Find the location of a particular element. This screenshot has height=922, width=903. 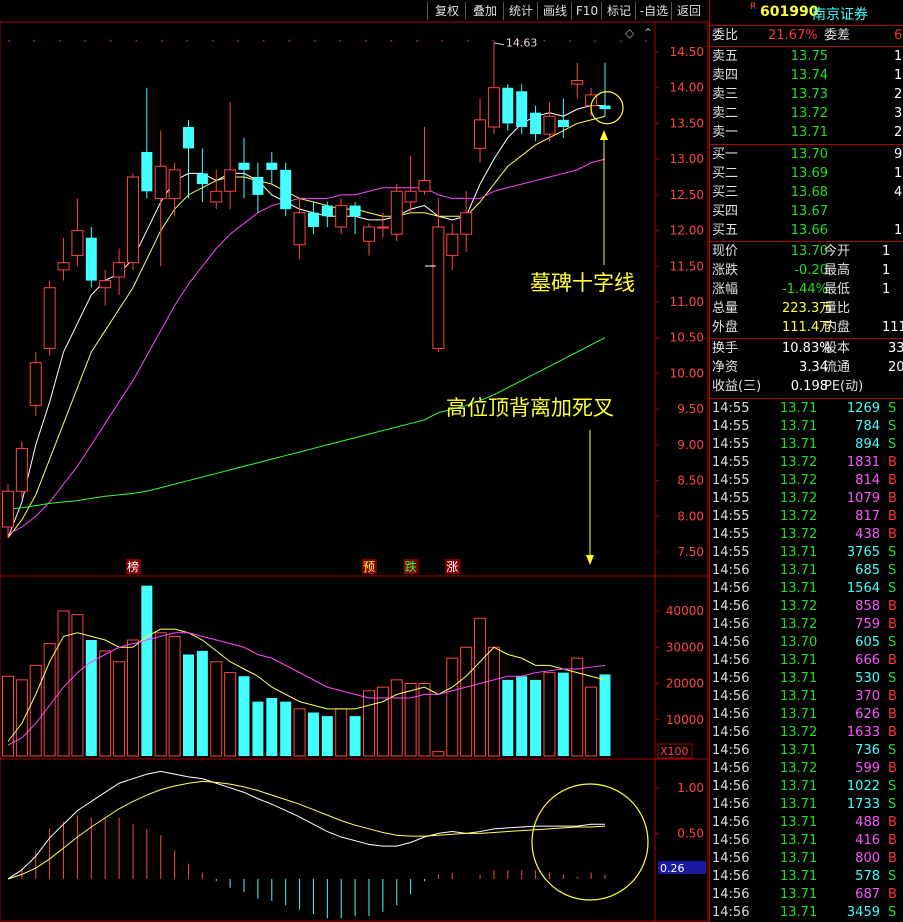

stock-name: 南京证券 is located at coordinates (840, 14).